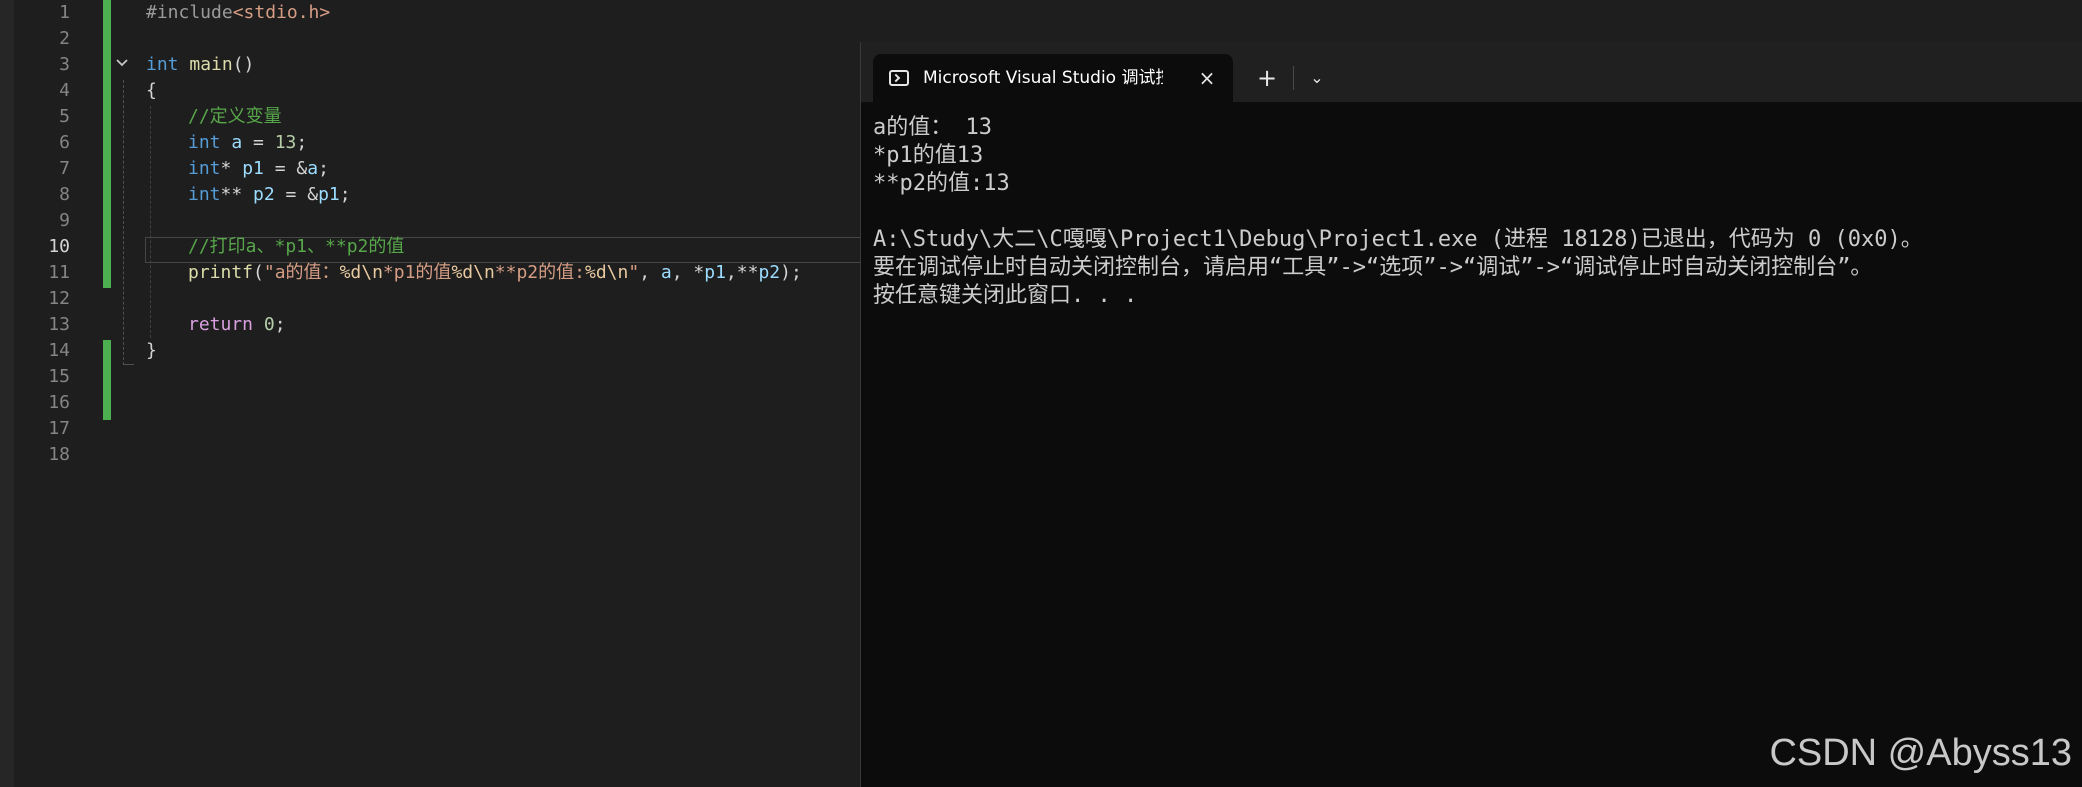  Describe the element at coordinates (269, 194) in the screenshot. I see `code-line-8: int** p2 = &p1;` at that location.